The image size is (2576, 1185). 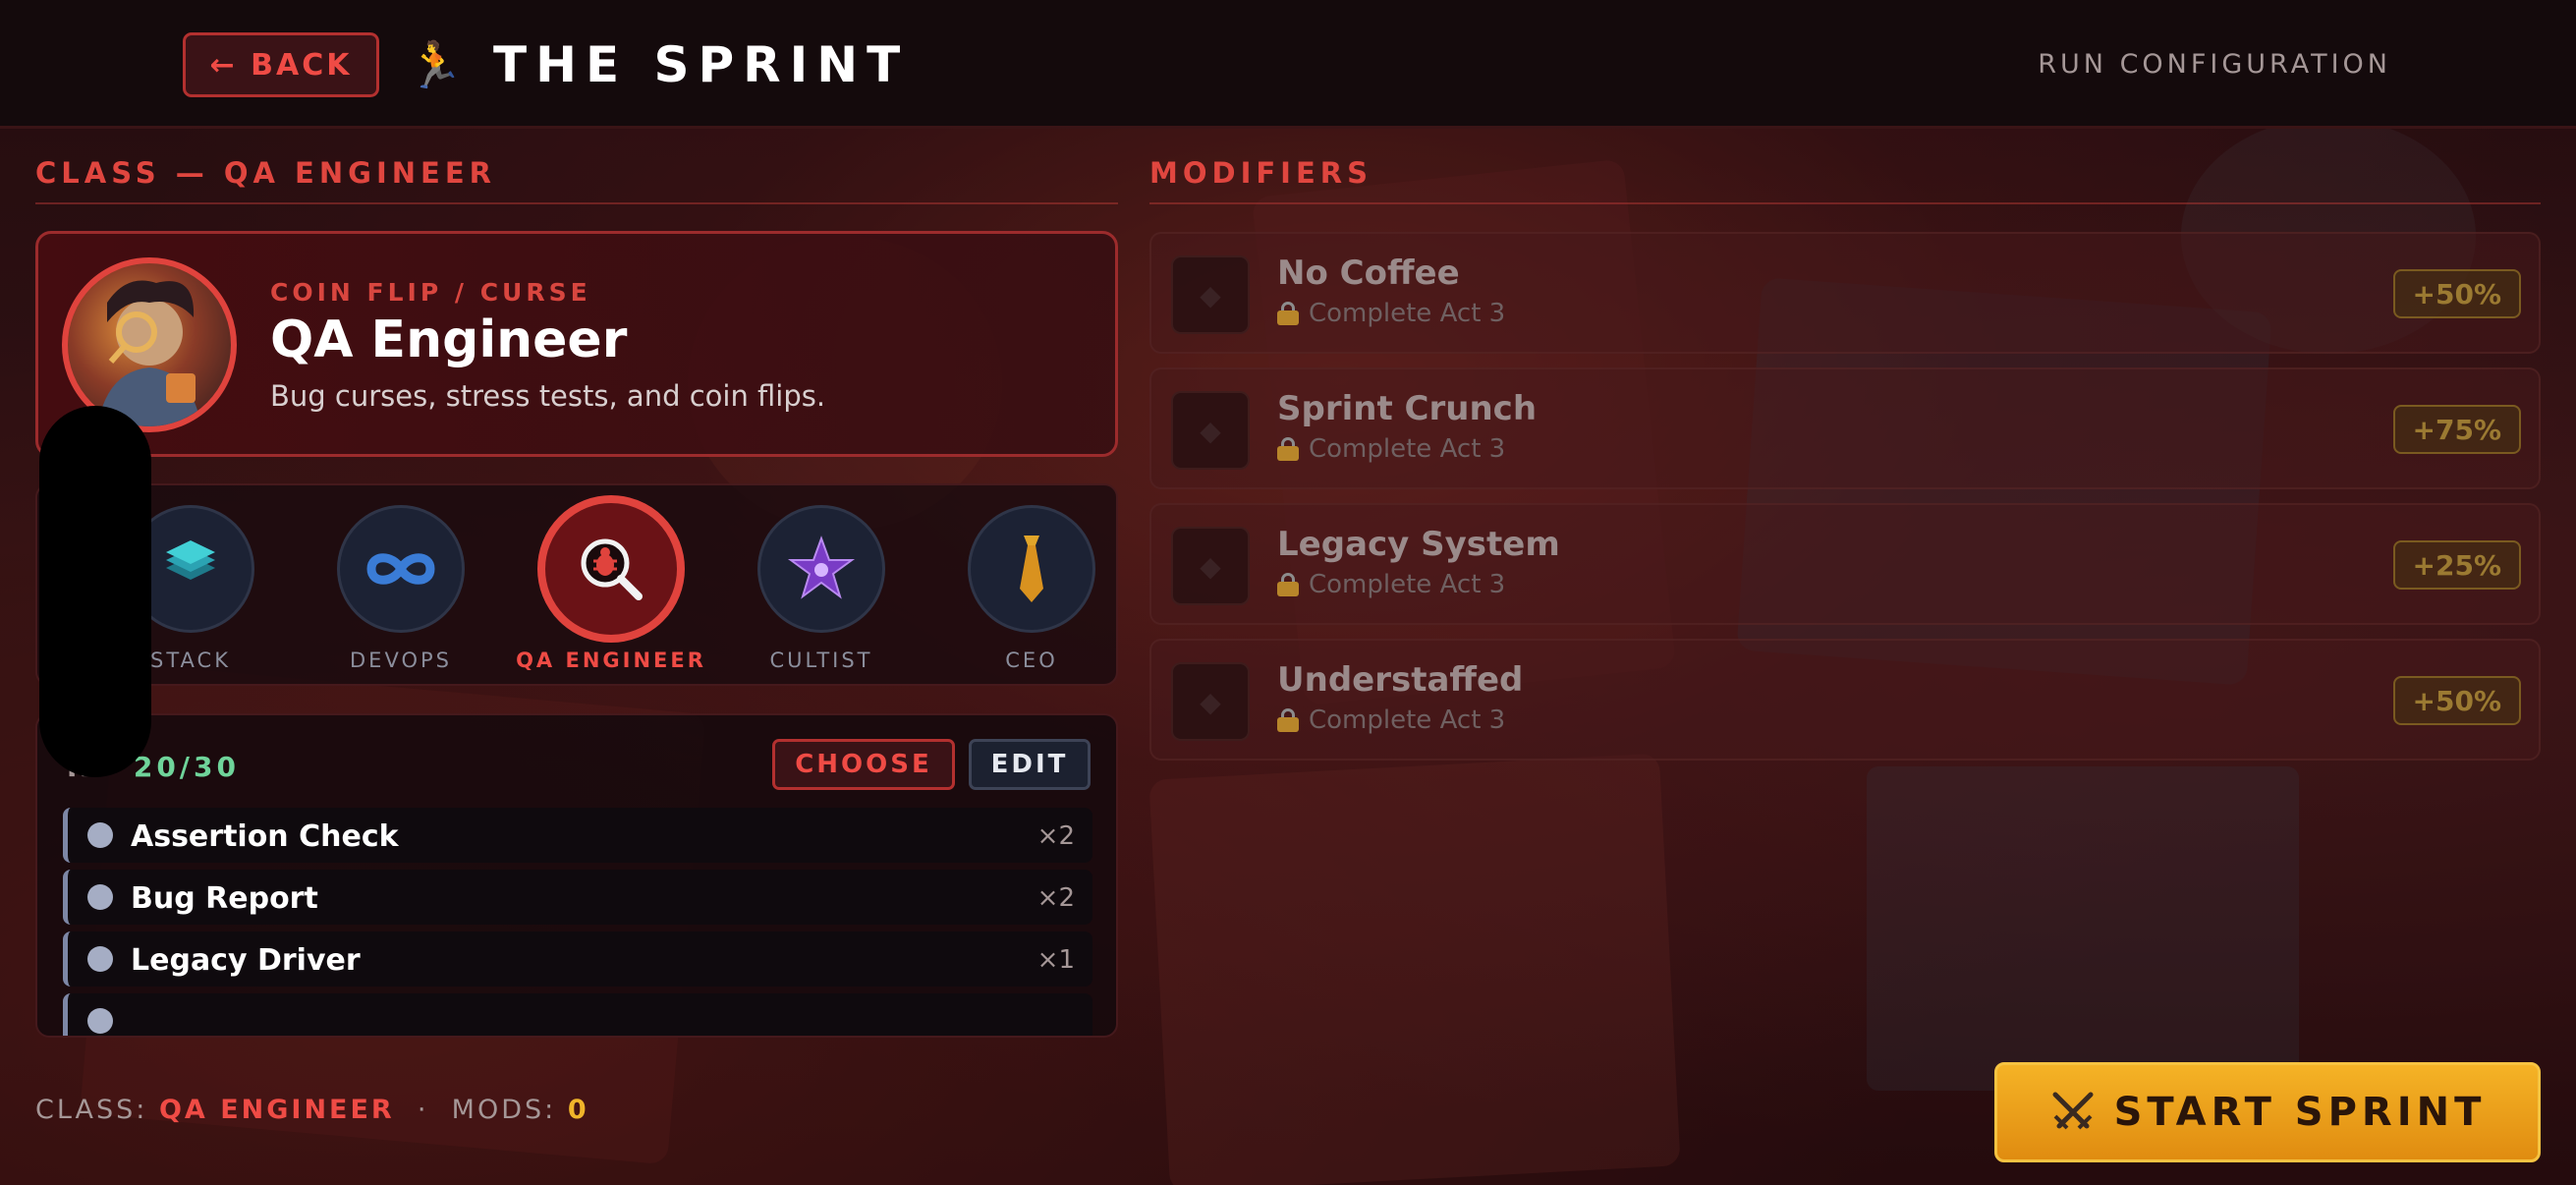 I want to click on run-summary: CLASS: QA ENGINEER · MODS: 0, so click(x=312, y=1110).